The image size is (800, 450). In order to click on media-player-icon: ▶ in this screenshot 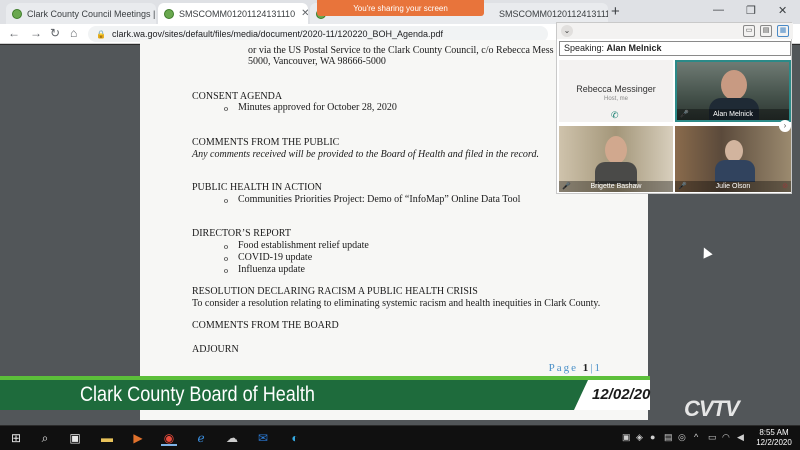, I will do `click(138, 438)`.